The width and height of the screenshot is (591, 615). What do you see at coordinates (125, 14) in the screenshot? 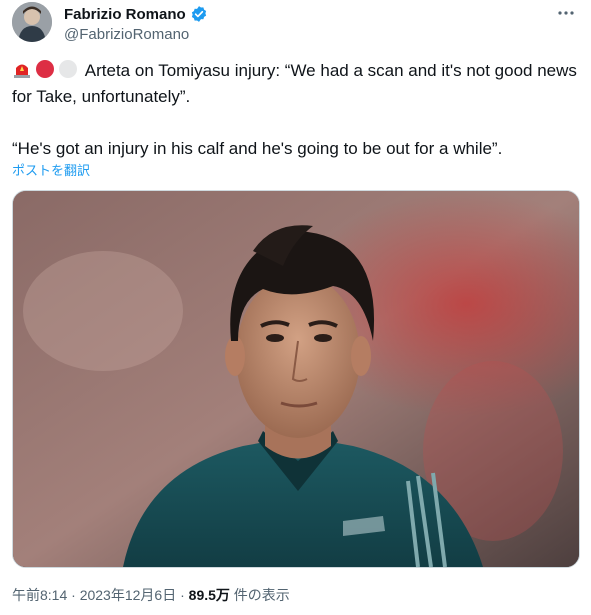
I see `author-display-name: Fabrizio Romano` at bounding box center [125, 14].